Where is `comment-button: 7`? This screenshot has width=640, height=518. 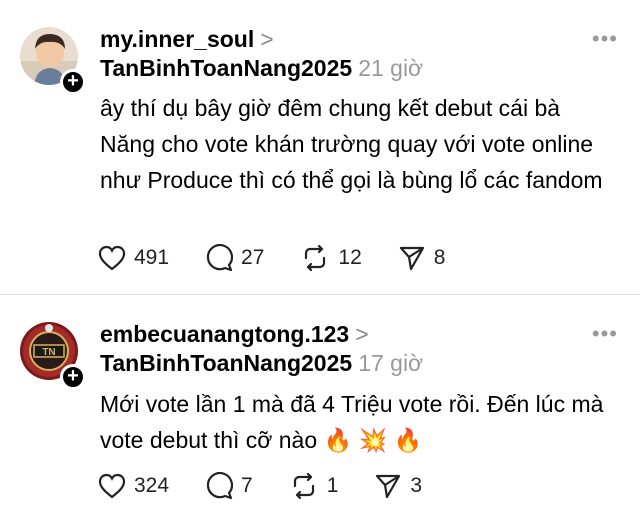
comment-button: 7 is located at coordinates (229, 486).